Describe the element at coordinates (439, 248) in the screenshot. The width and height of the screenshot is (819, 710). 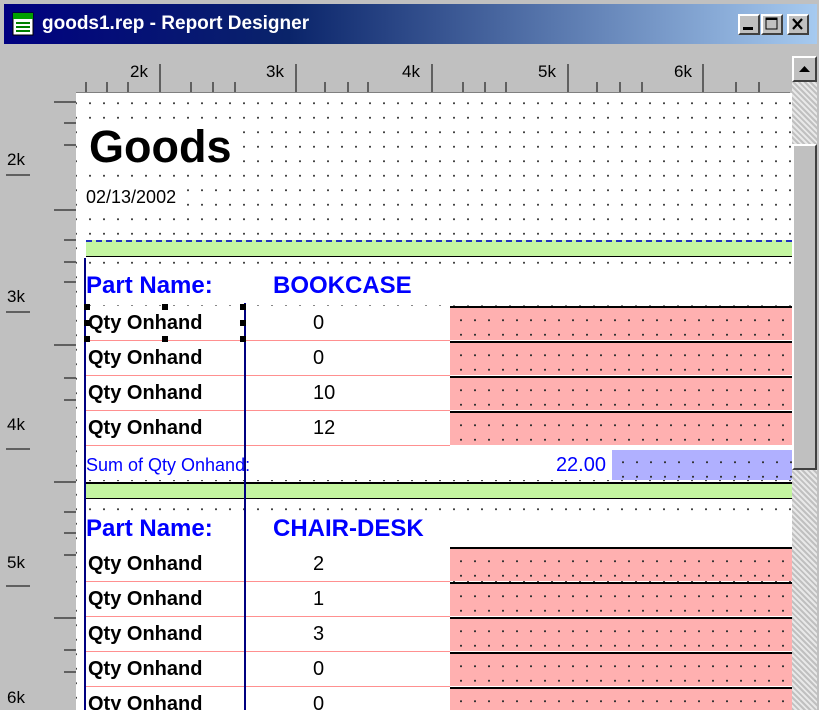
I see `group-header-band` at that location.